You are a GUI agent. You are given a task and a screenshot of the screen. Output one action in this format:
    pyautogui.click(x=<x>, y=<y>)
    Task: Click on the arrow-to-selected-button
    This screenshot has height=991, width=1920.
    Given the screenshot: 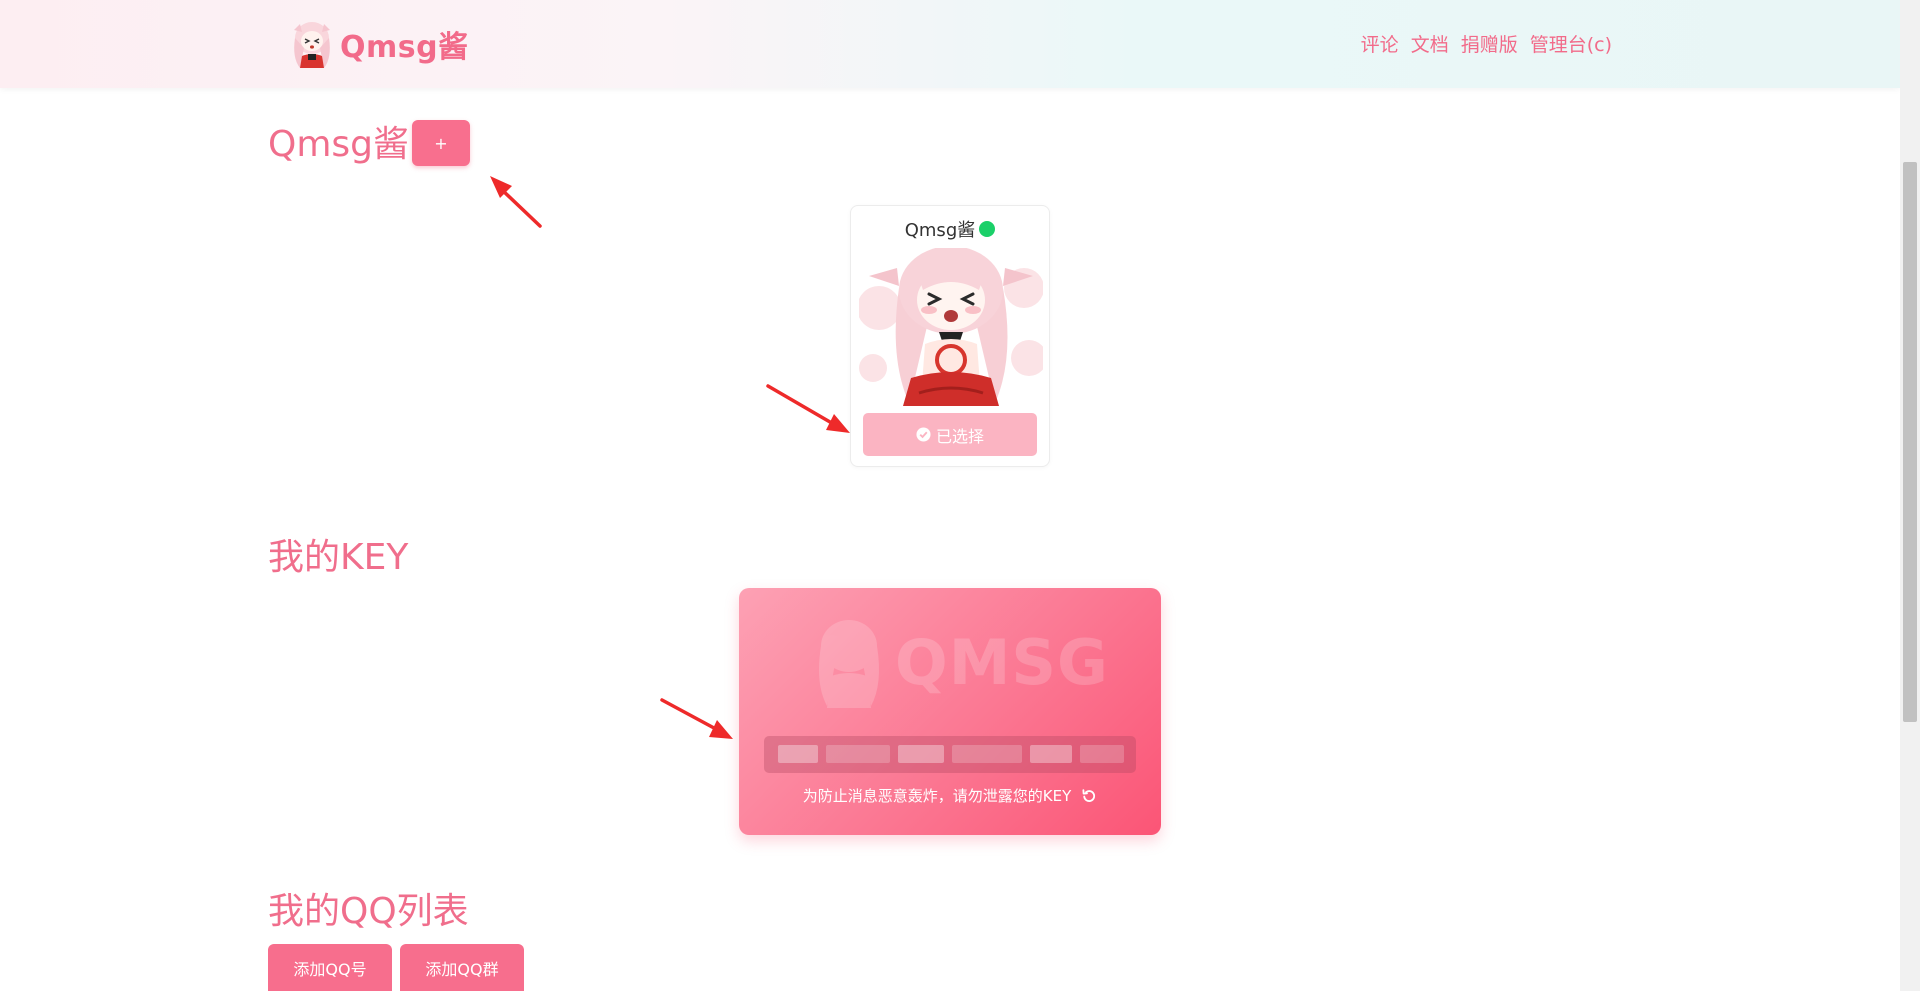 What is the action you would take?
    pyautogui.click(x=808, y=408)
    